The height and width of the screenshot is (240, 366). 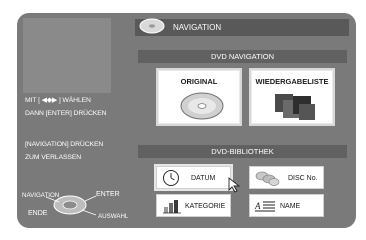 I want to click on name-label: NAME, so click(x=290, y=206).